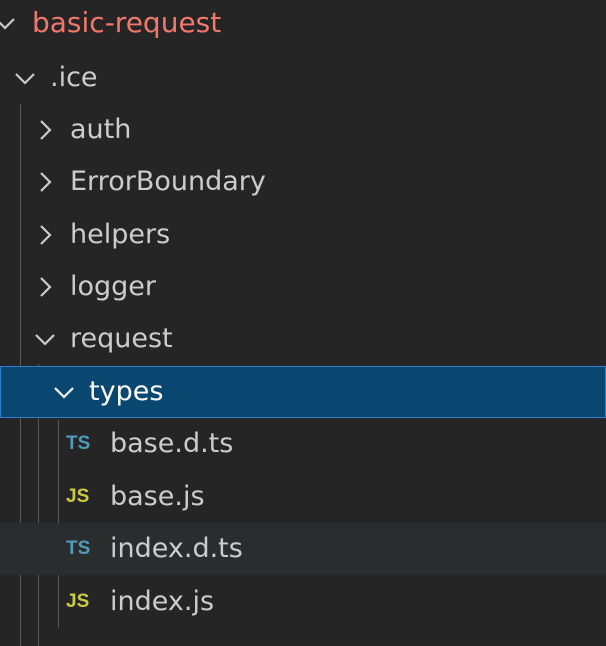 This screenshot has width=606, height=646. Describe the element at coordinates (127, 22) in the screenshot. I see `tree-item-label: basic-request` at that location.